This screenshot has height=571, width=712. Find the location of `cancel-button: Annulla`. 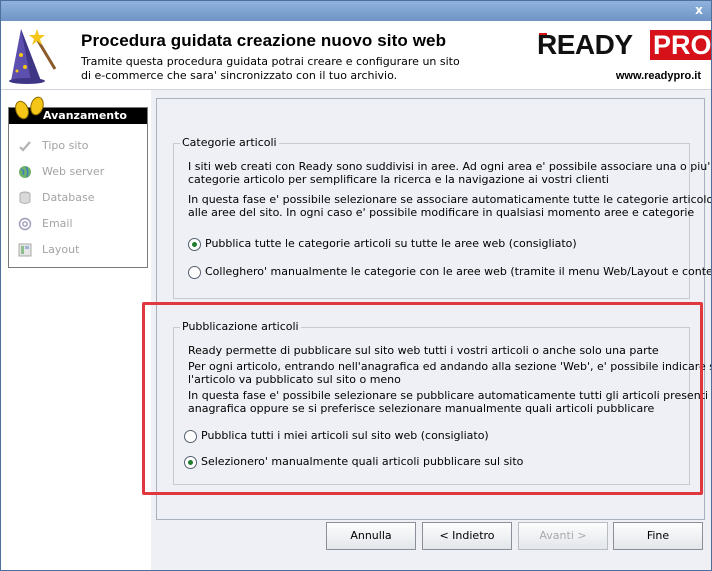

cancel-button: Annulla is located at coordinates (371, 536).